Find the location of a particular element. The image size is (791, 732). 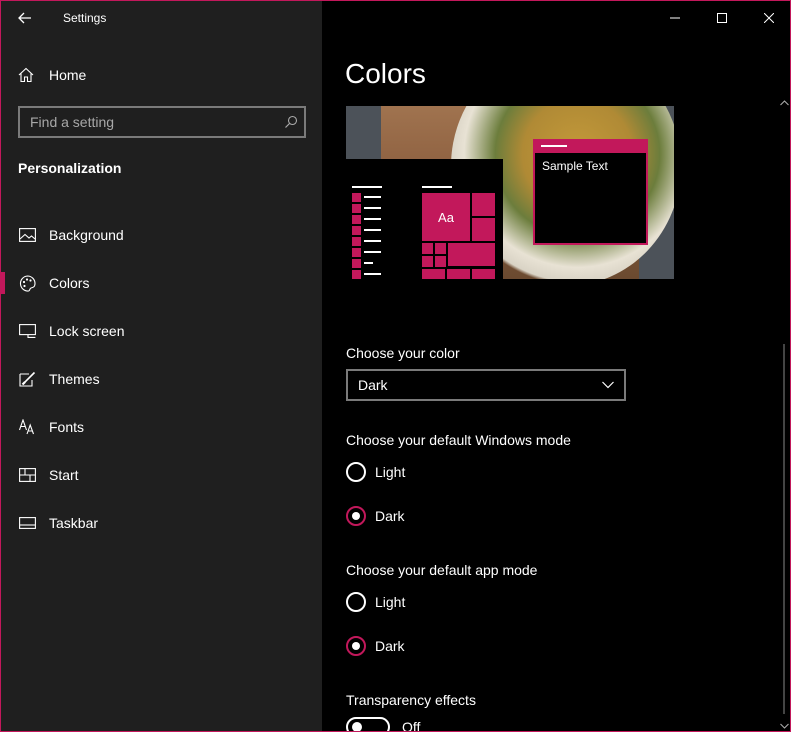

sidebar-item-lock-screen: Lock screen is located at coordinates (161, 331).